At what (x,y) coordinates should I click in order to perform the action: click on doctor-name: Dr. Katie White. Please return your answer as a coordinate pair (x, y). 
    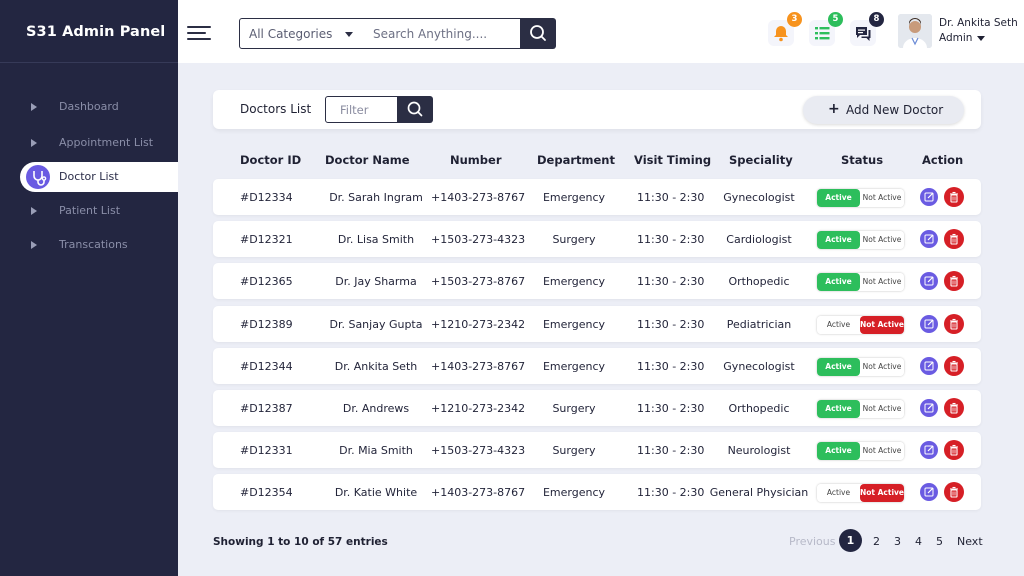
    Looking at the image, I should click on (376, 492).